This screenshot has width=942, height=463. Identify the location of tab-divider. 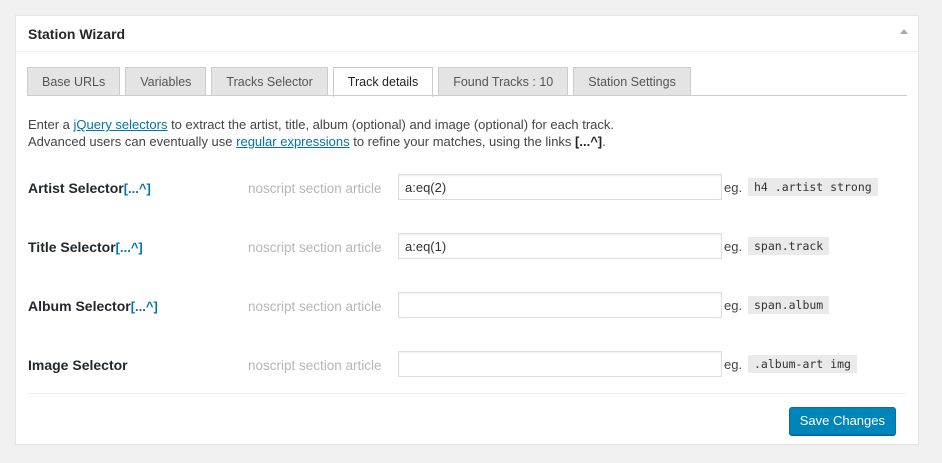
(467, 95).